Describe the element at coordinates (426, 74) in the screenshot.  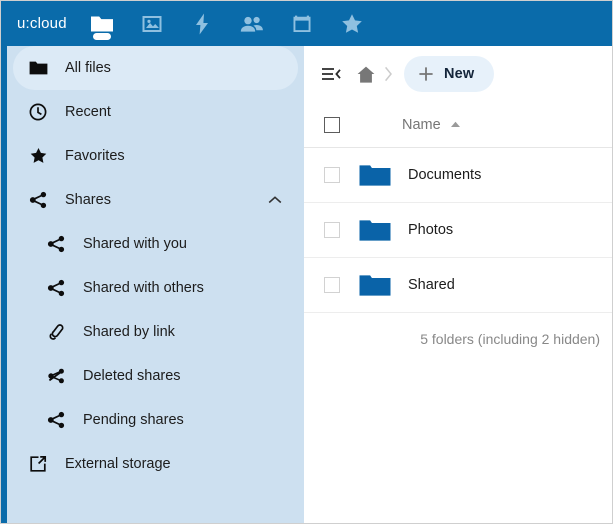
I see `plus-icon` at that location.